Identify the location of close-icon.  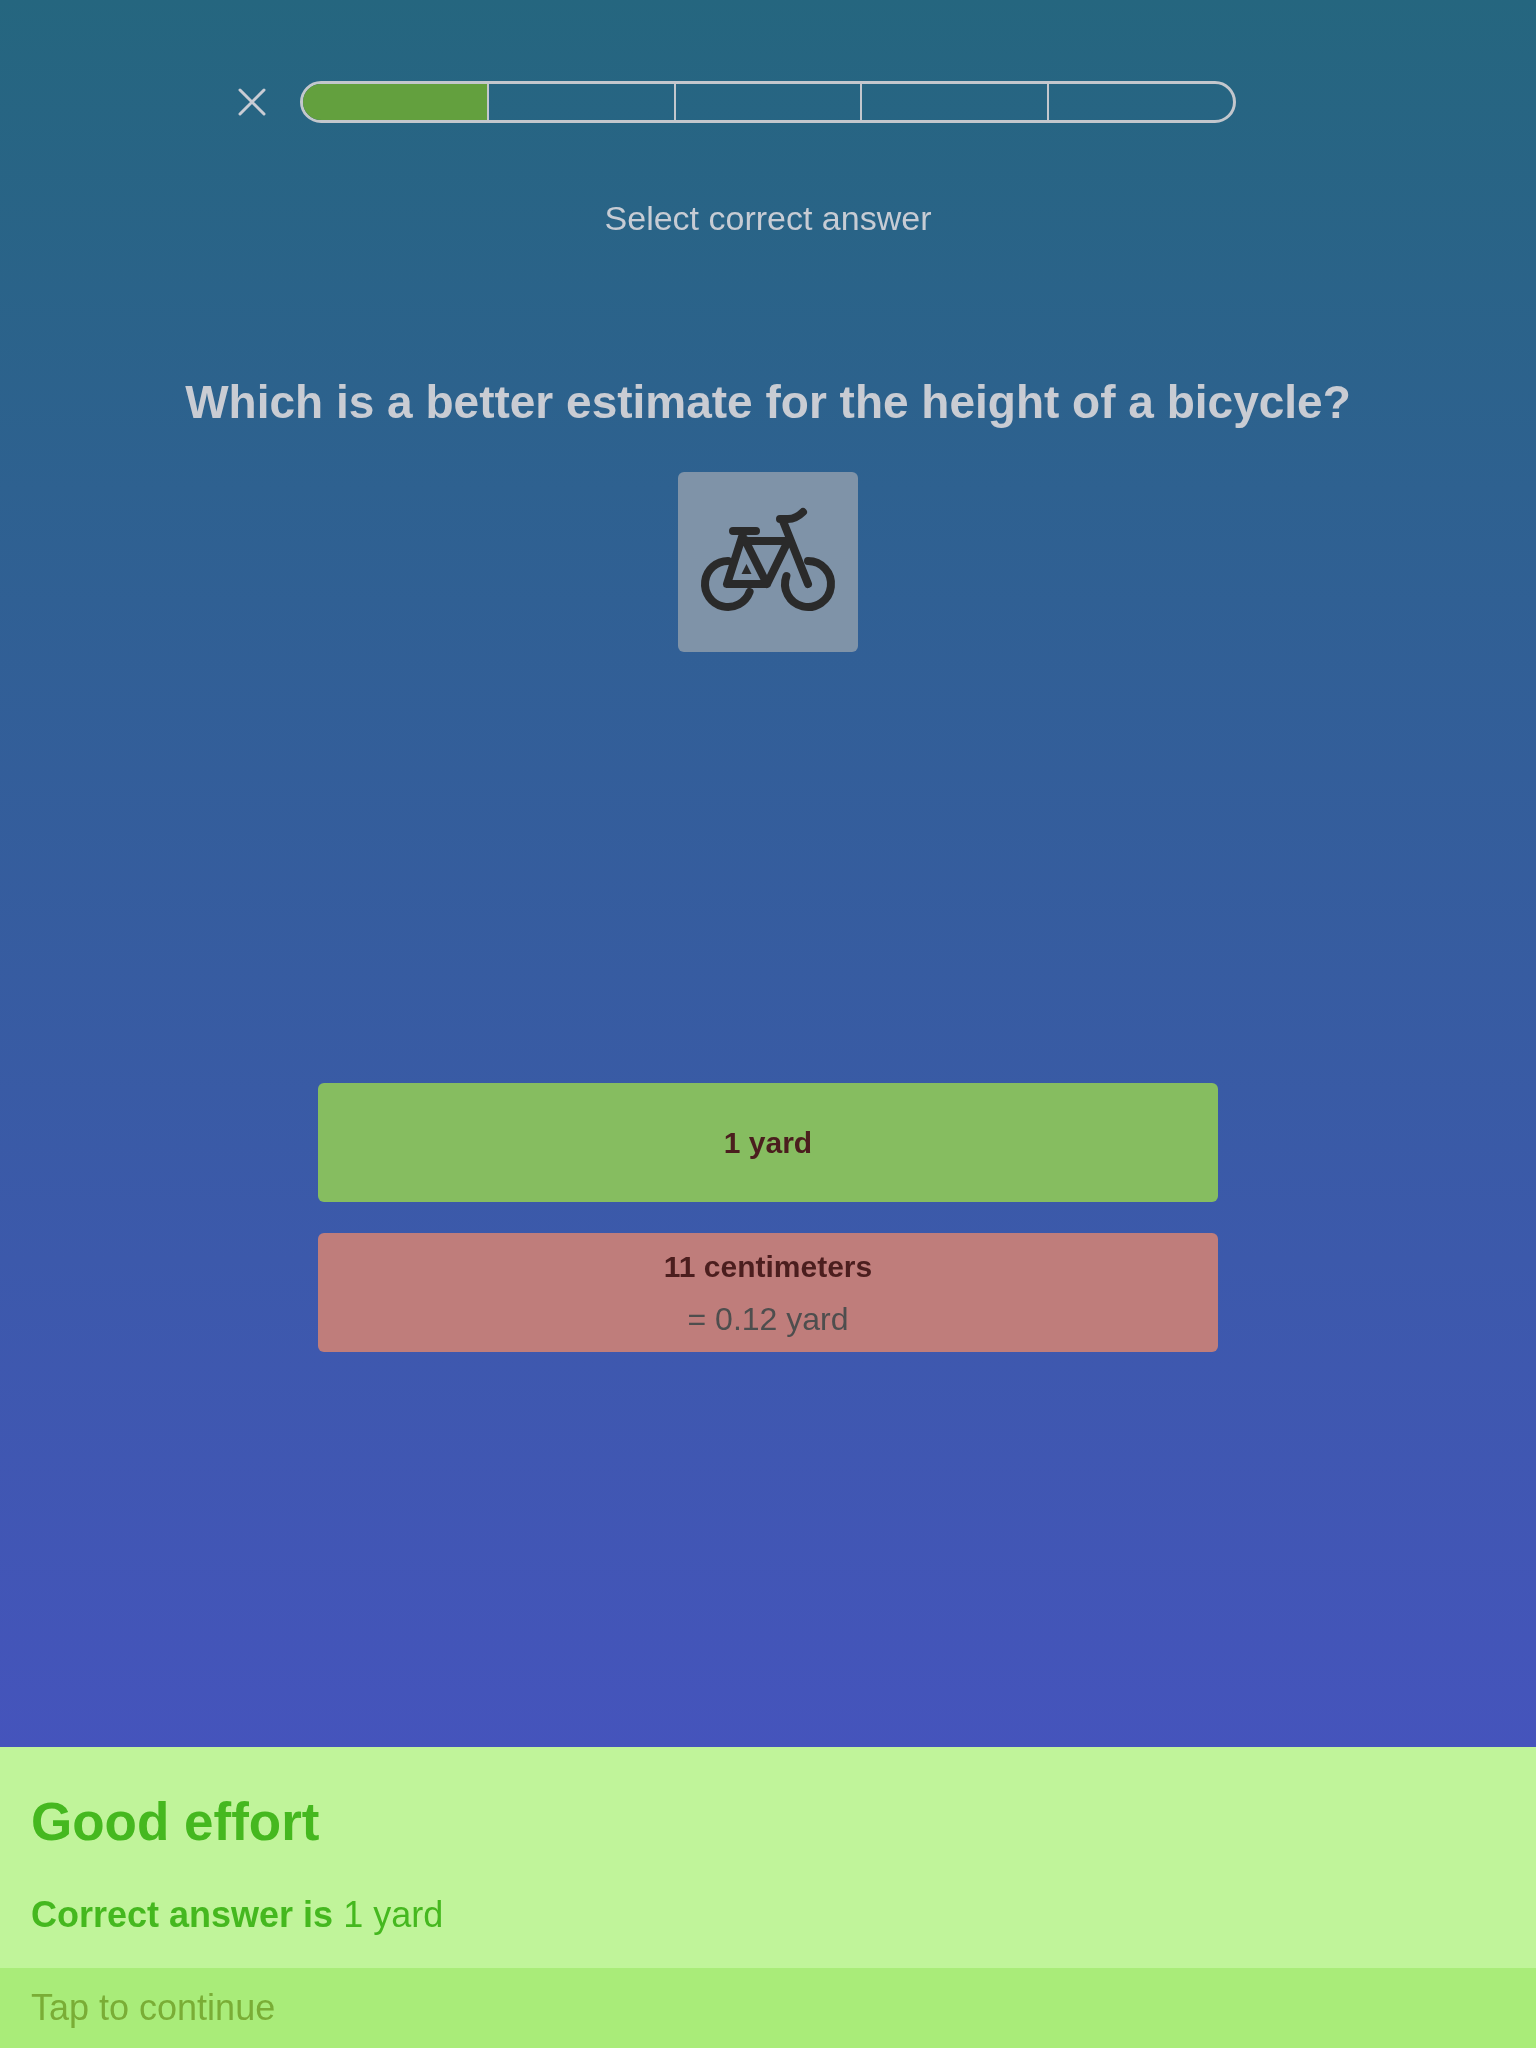
(252, 102).